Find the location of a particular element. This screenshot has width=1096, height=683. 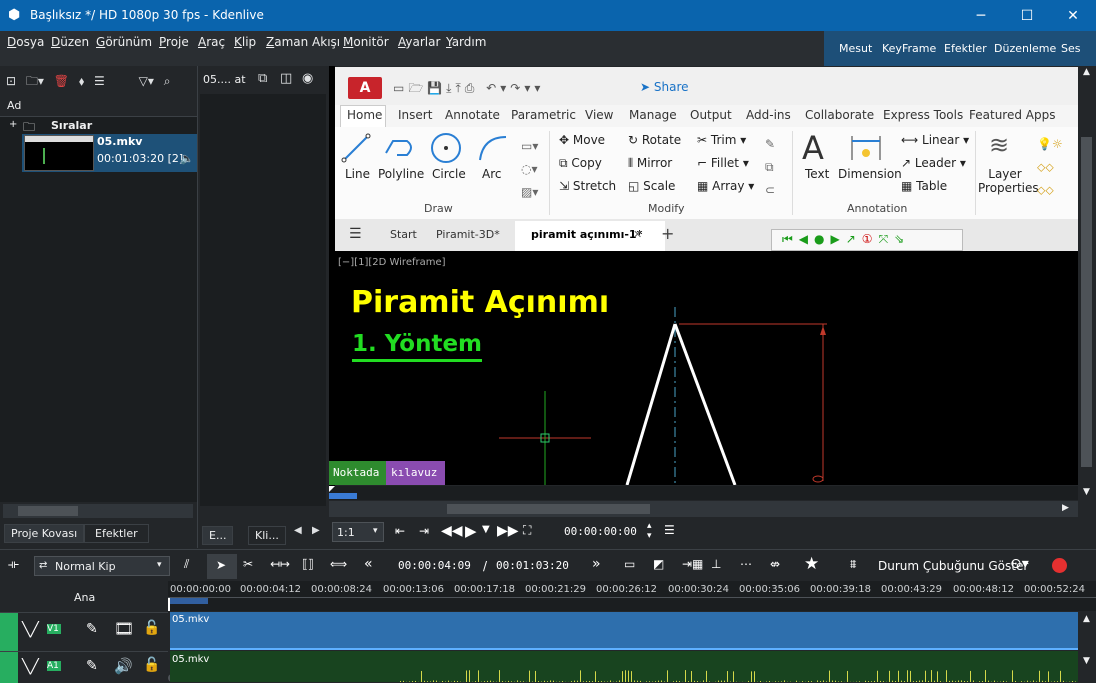

menu-yardim: Yardım is located at coordinates (466, 42).